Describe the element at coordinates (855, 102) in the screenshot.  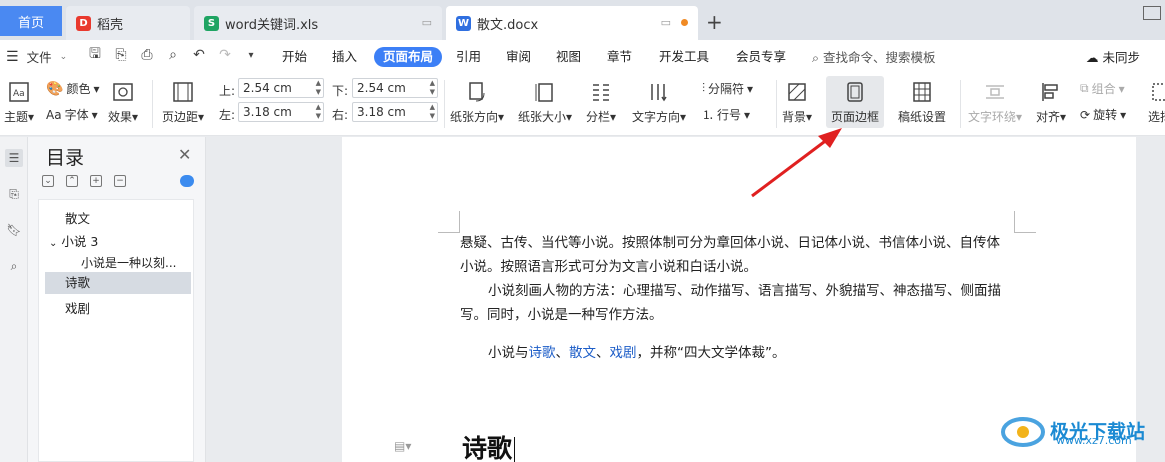
I see `page-border-button: 页面边框` at that location.